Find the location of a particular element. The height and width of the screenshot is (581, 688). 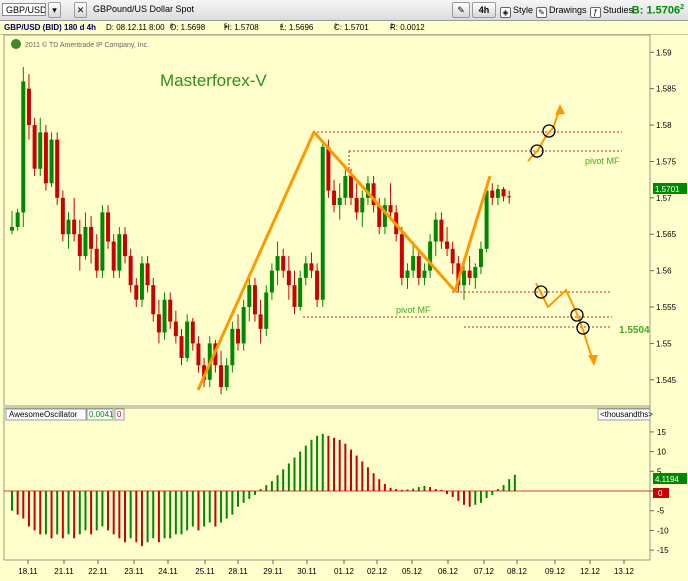

target-level-label: 1.5504 is located at coordinates (634, 330).